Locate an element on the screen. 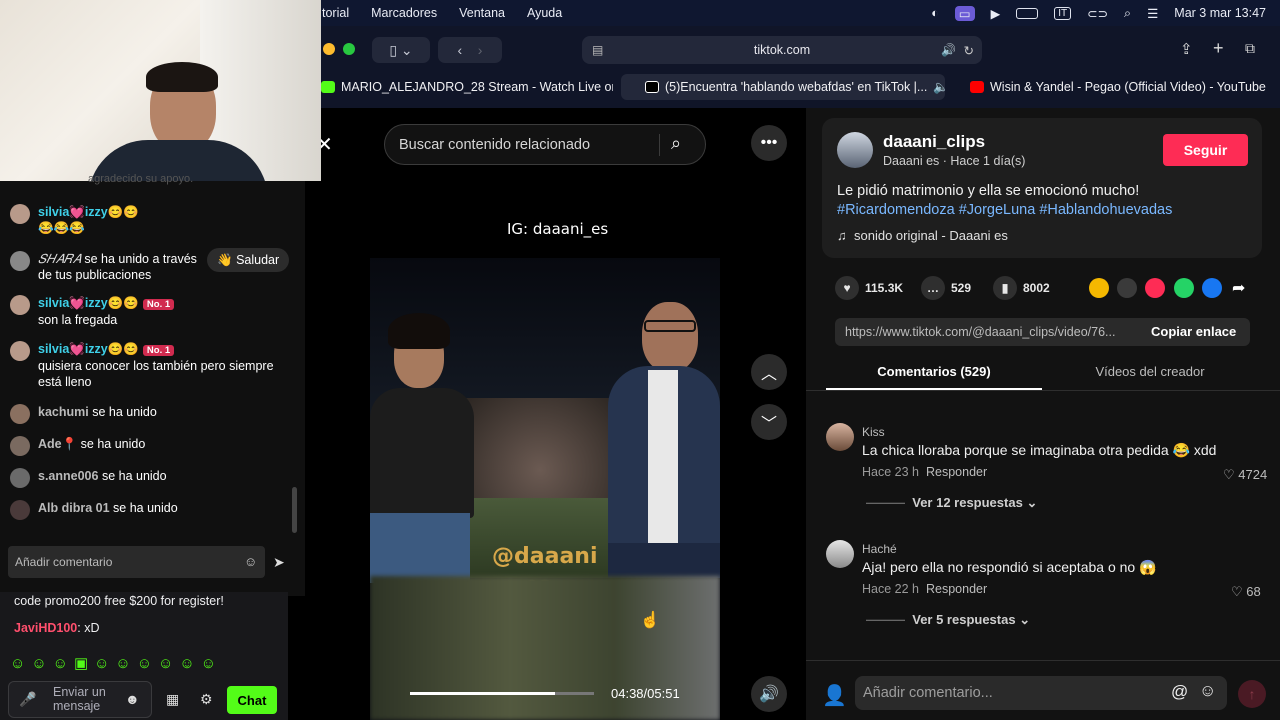 The image size is (1280, 720). emoji-icon: ☻ is located at coordinates (132, 699).